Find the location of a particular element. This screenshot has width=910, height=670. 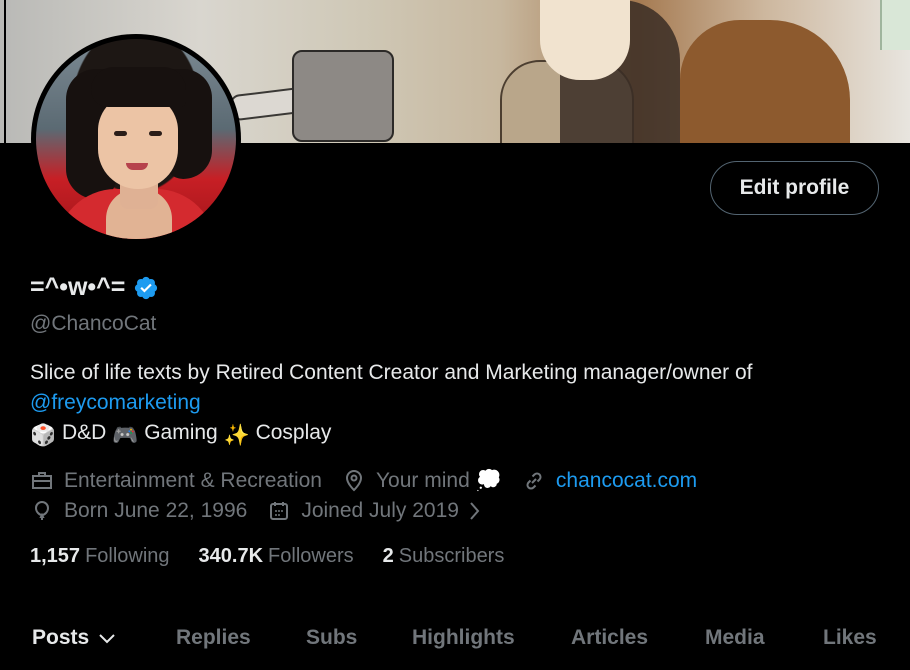

briefcase-icon is located at coordinates (42, 480).